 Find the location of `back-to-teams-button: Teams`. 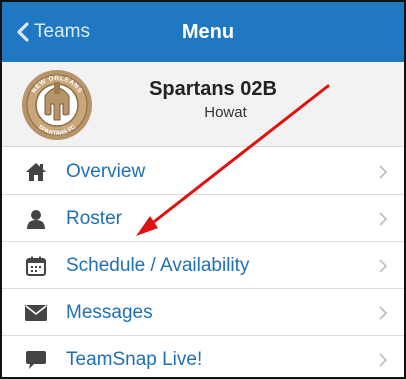

back-to-teams-button: Teams is located at coordinates (53, 32).